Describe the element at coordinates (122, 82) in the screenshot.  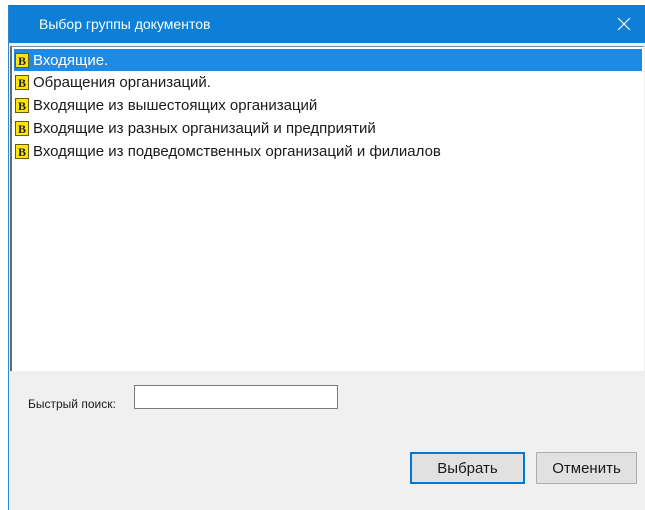
I see `list-item-label: Обращения организаций.` at that location.